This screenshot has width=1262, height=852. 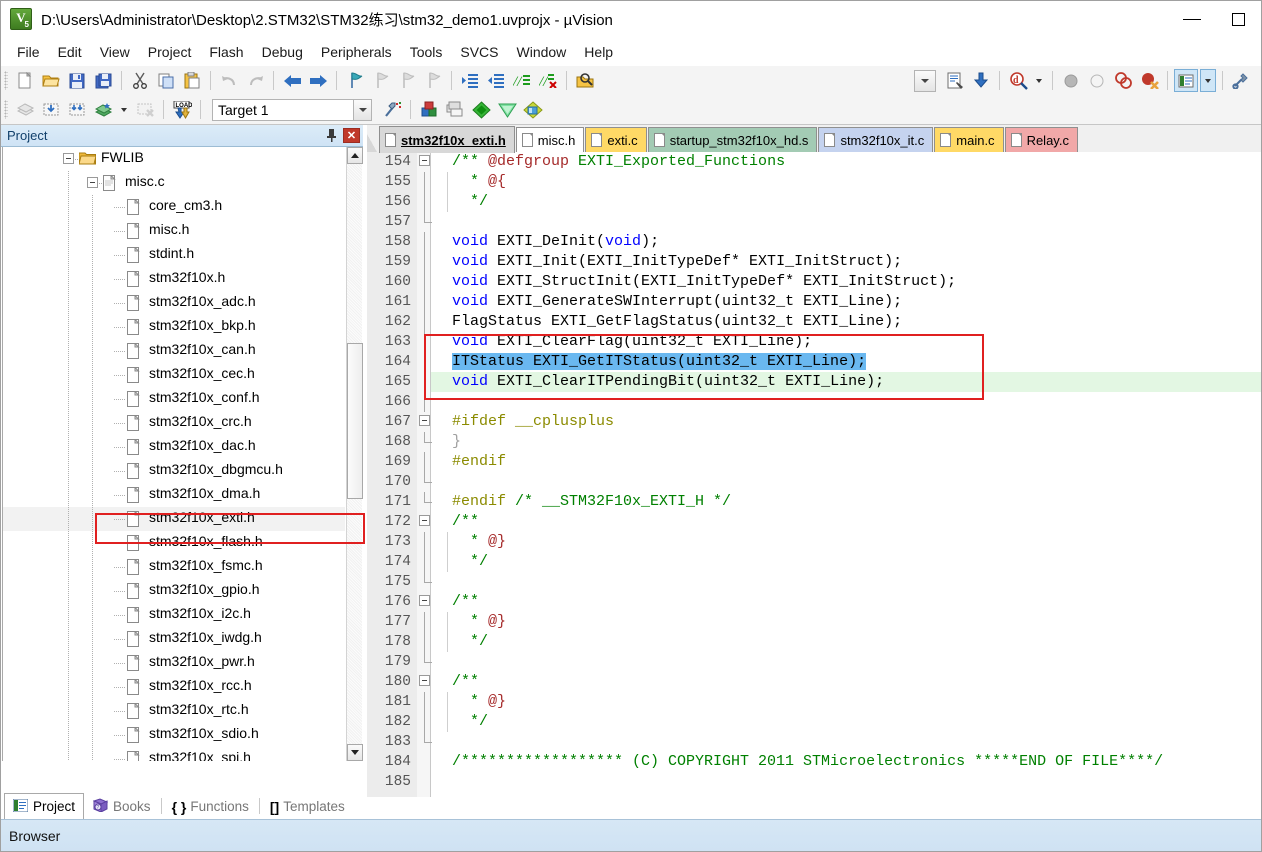 What do you see at coordinates (174, 591) in the screenshot?
I see `tree-item-stm32f10x_gpio-h: stm32f10x_gpio.h` at bounding box center [174, 591].